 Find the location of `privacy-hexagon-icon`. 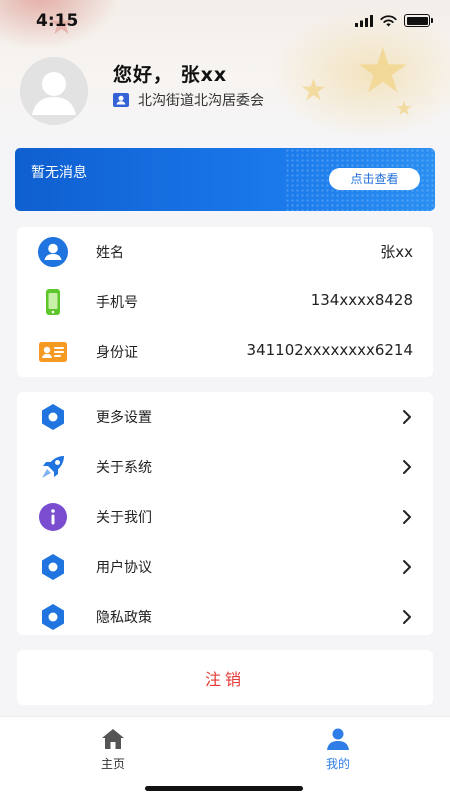

privacy-hexagon-icon is located at coordinates (53, 617).